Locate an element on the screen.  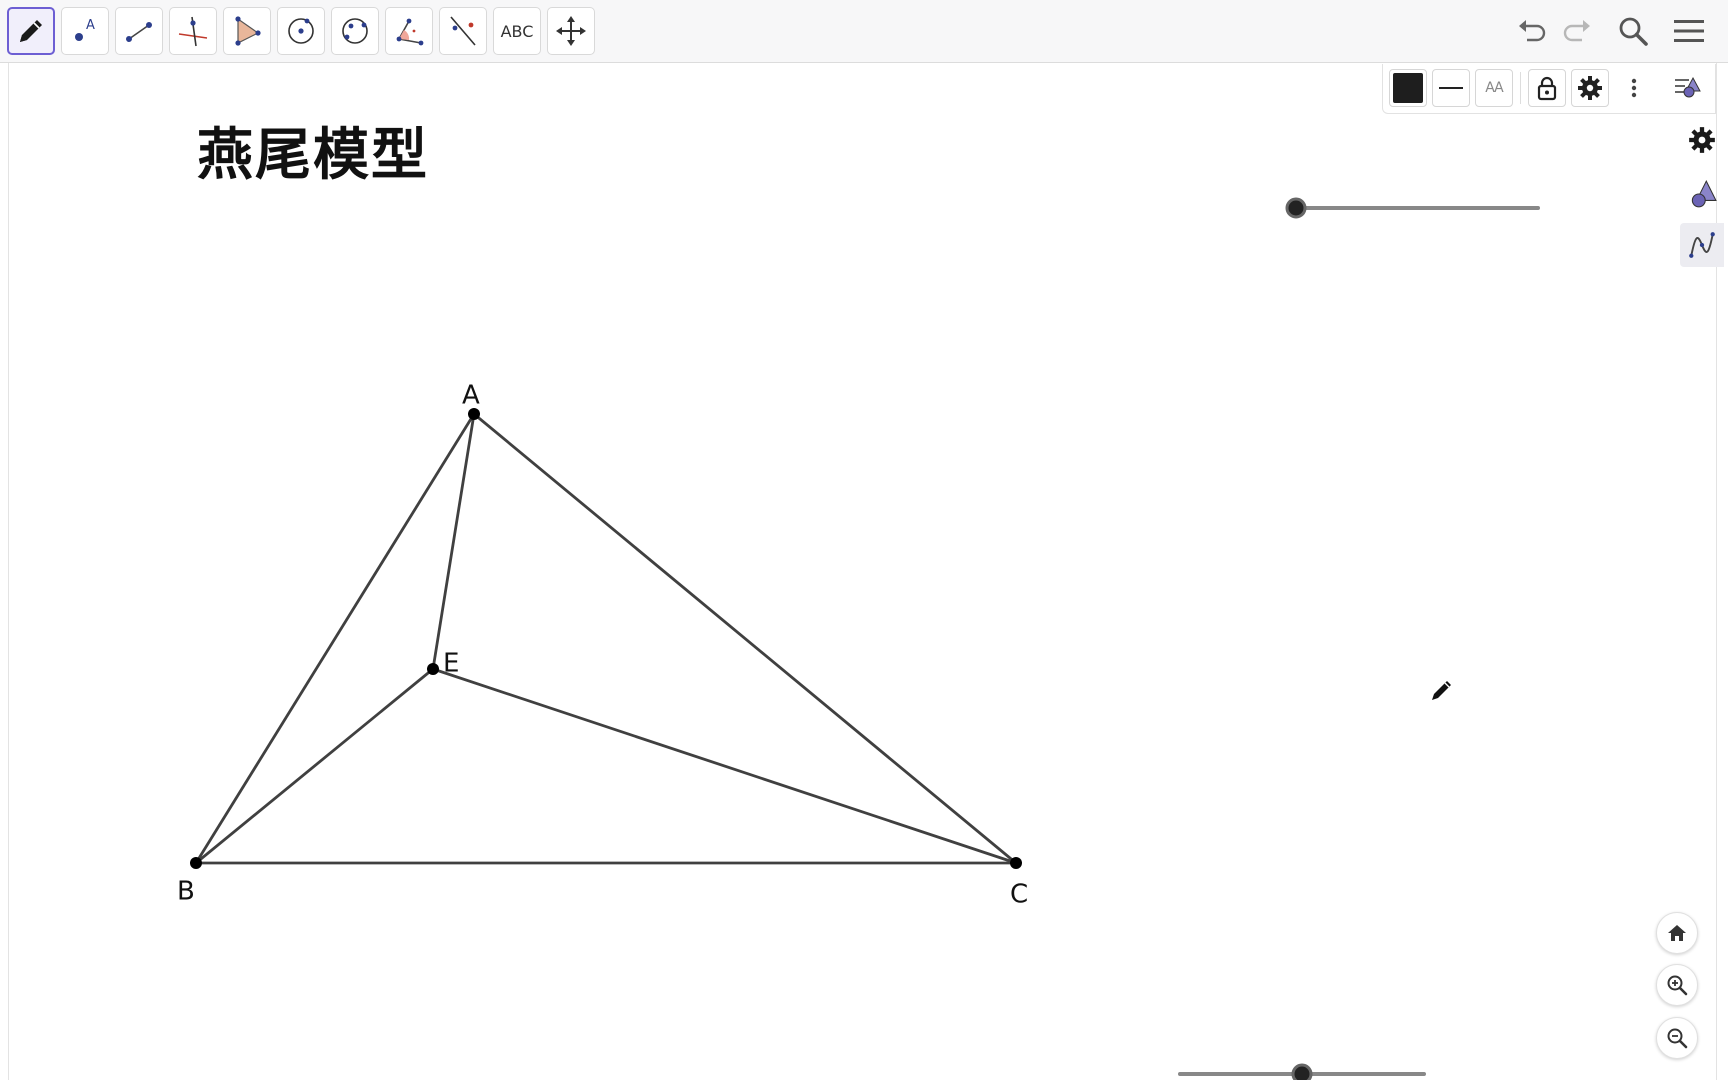
polygon-icon is located at coordinates (248, 31).